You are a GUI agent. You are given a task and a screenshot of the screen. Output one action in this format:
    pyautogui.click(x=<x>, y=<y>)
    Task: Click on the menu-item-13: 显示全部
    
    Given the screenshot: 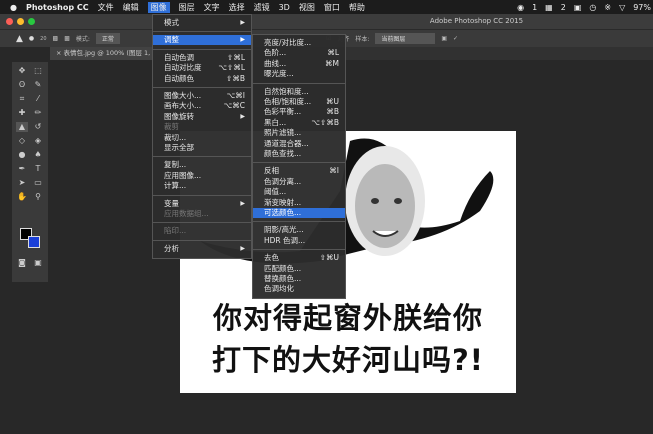 What is the action you would take?
    pyautogui.click(x=202, y=148)
    